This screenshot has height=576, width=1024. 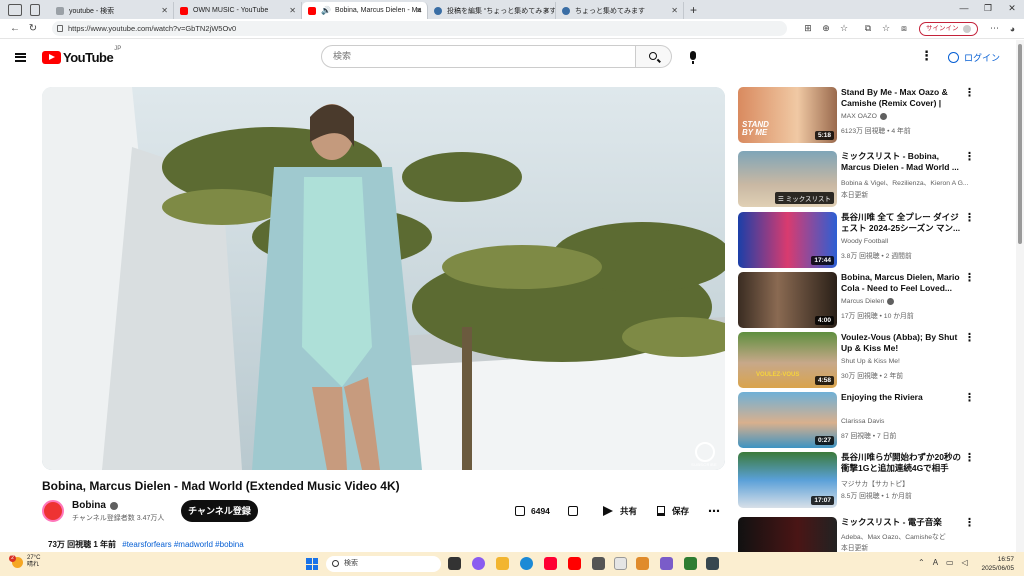 I want to click on more-actions-button: ⋯, so click(x=714, y=511).